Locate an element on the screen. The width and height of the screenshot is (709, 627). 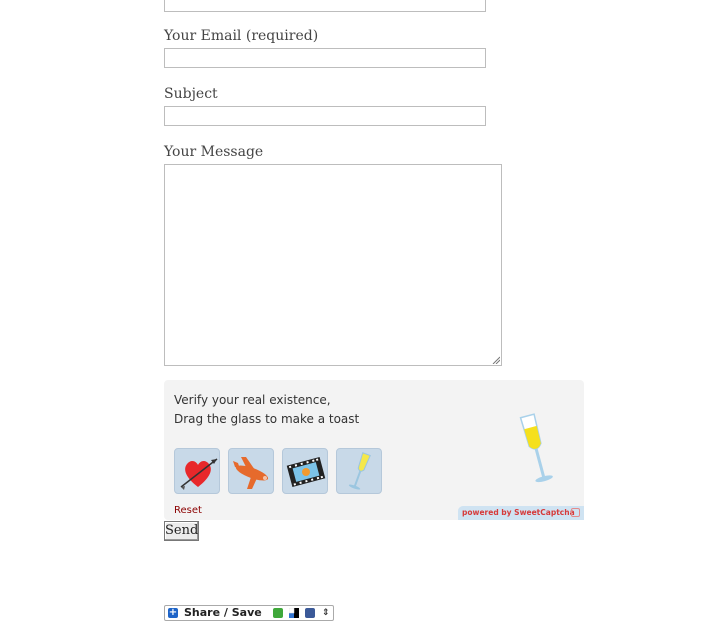
captcha-option-film is located at coordinates (305, 471).